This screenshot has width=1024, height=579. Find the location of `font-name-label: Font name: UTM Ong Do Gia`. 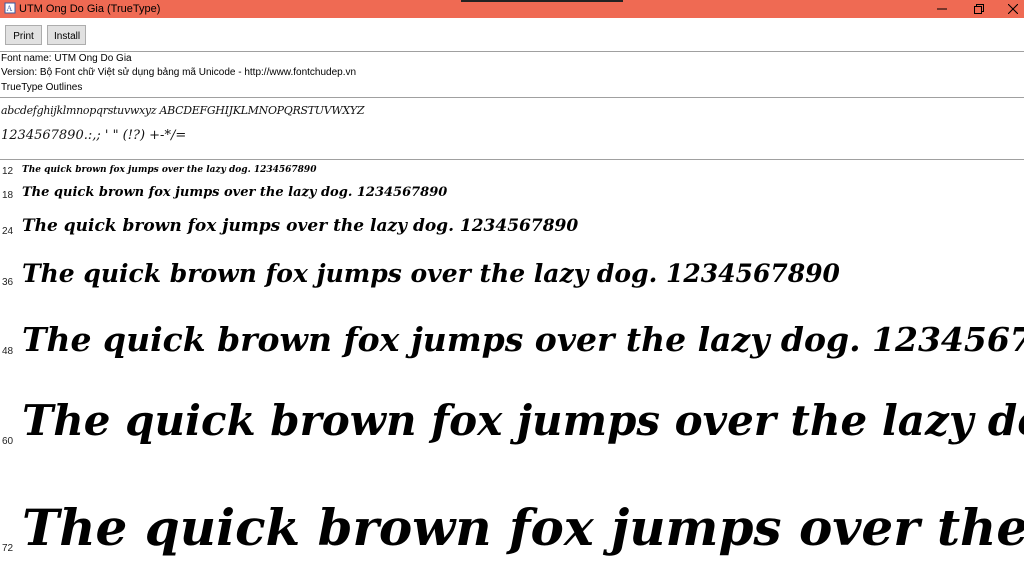

font-name-label: Font name: UTM Ong Do Gia is located at coordinates (66, 58).